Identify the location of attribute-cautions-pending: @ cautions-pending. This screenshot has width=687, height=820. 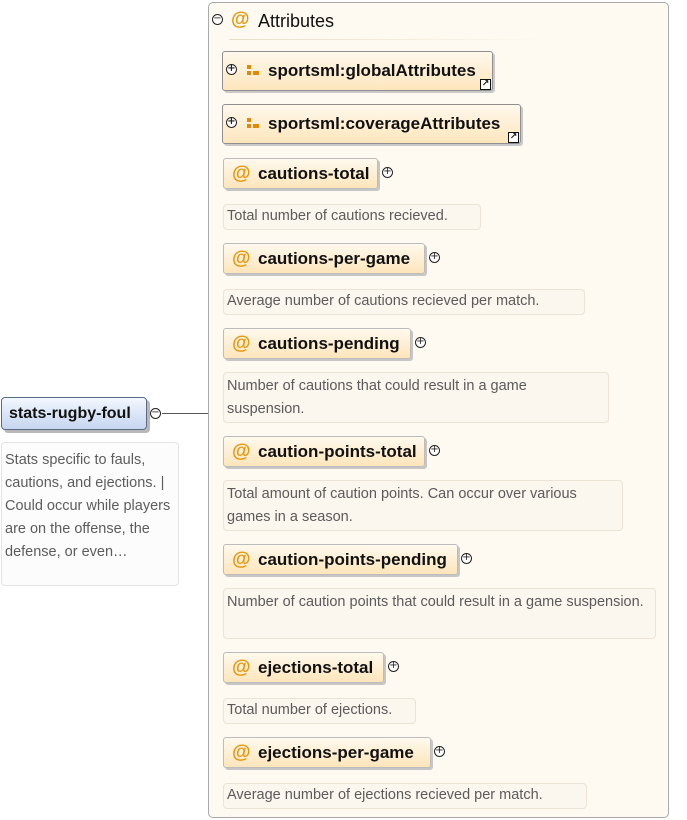
(317, 343).